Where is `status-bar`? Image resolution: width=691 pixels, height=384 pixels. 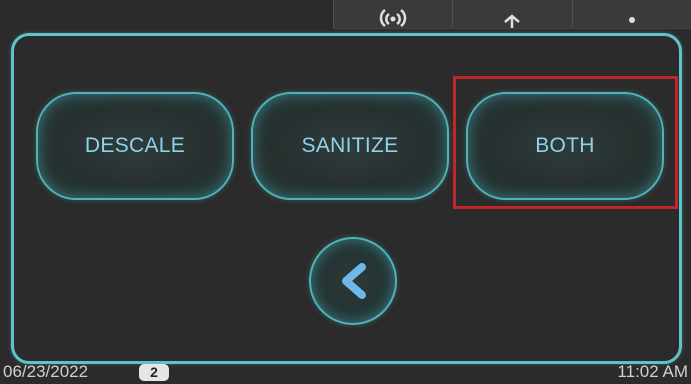 status-bar is located at coordinates (512, 14).